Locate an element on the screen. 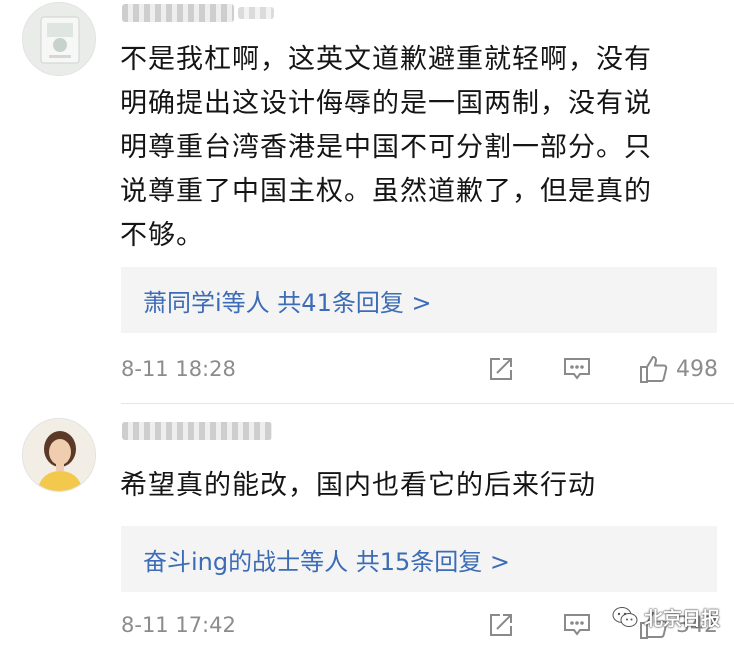 Image resolution: width=734 pixels, height=646 pixels. thumbs-up-icon is located at coordinates (653, 369).